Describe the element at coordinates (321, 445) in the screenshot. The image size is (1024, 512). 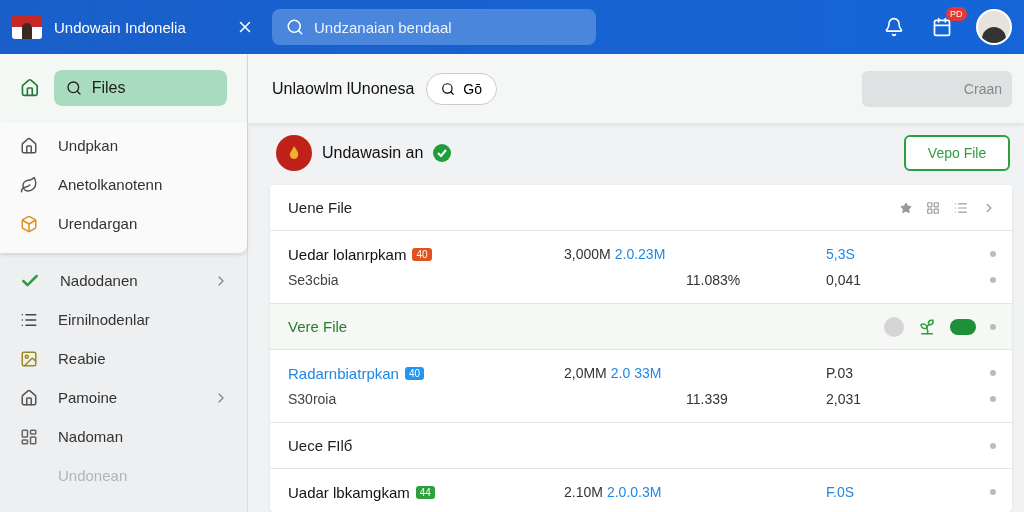
I see `group-label: Uece FIlб` at that location.